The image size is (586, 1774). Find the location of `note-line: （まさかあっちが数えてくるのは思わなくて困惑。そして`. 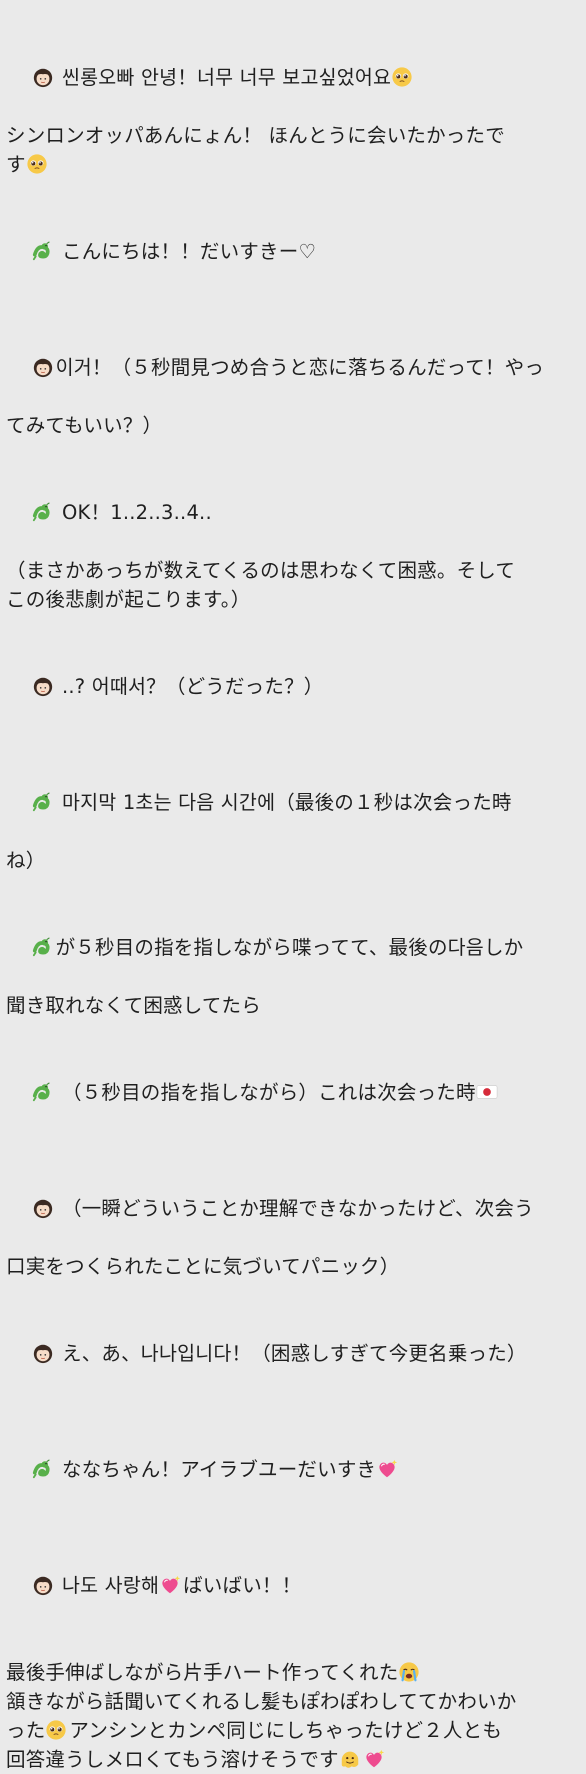

note-line: （まさかあっちが数えてくるのは思わなくて困惑。そして is located at coordinates (292, 570).